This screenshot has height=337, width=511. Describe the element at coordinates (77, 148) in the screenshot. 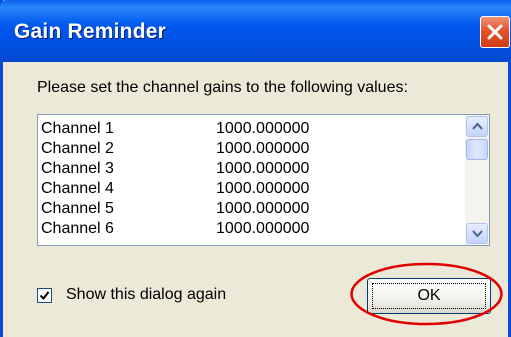

I see `channel-name: Channel 2` at that location.